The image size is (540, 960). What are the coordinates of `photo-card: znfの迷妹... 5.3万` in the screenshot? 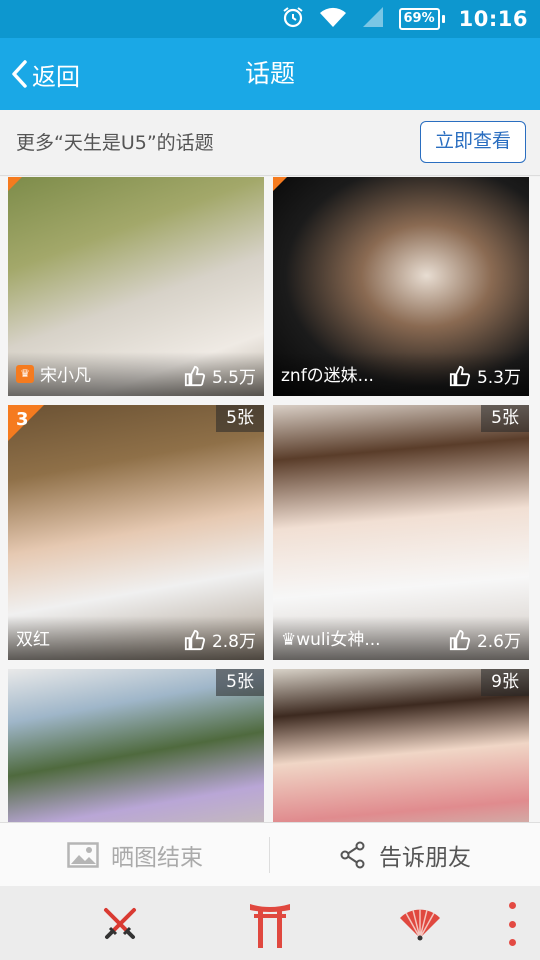 It's located at (401, 286).